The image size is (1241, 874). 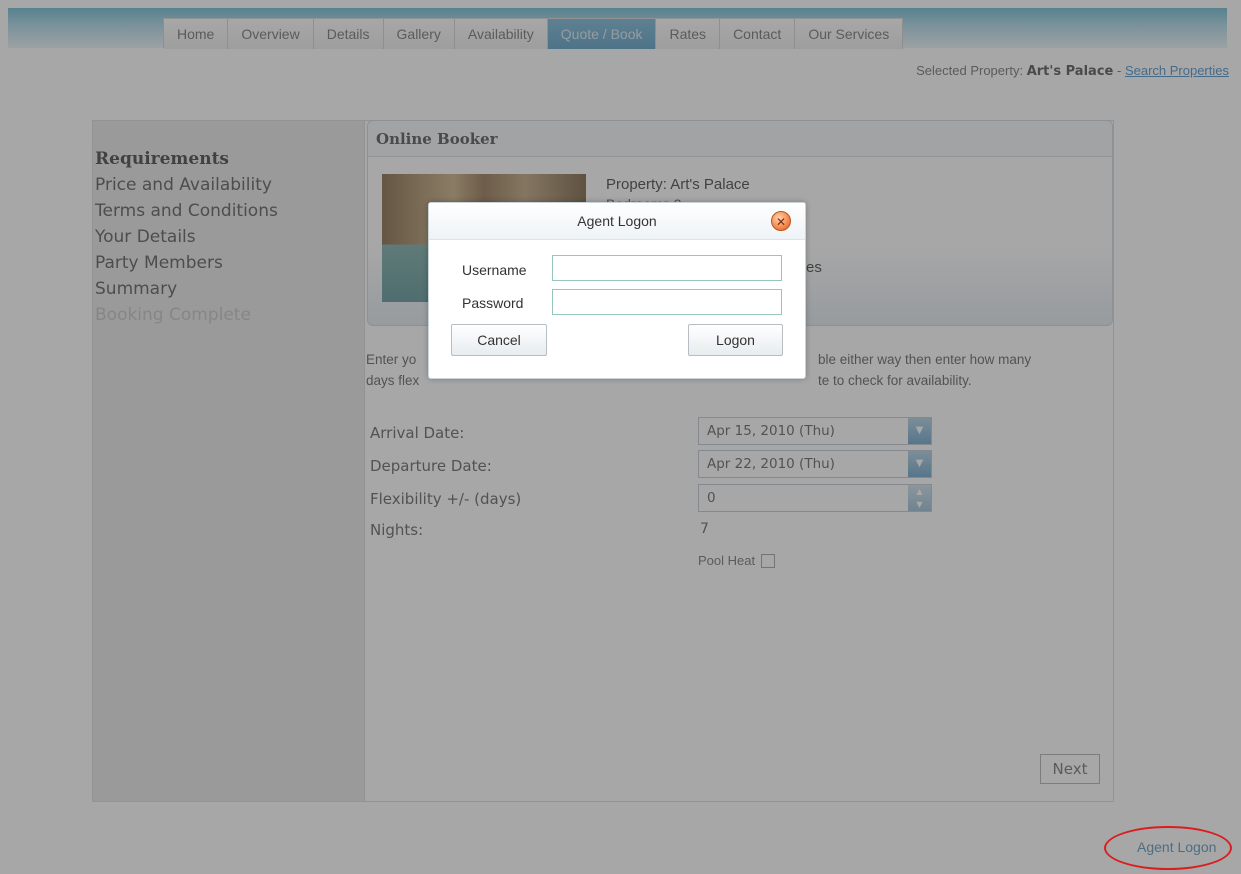 I want to click on close-icon: ✕, so click(x=781, y=221).